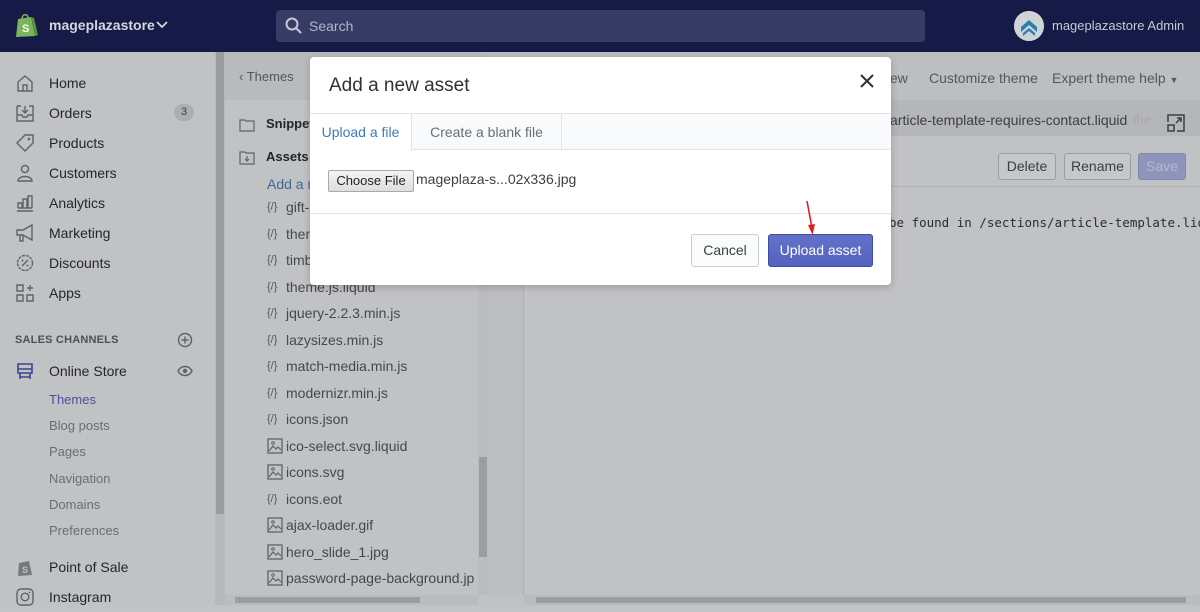 Image resolution: width=1200 pixels, height=612 pixels. Describe the element at coordinates (983, 78) in the screenshot. I see `customize-theme-link: Customize theme` at that location.